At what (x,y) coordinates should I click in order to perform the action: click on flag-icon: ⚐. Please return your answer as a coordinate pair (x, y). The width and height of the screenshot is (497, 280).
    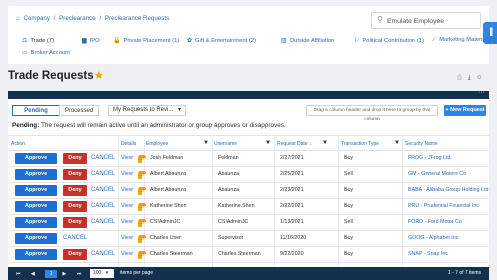
    Looking at the image, I should click on (357, 41).